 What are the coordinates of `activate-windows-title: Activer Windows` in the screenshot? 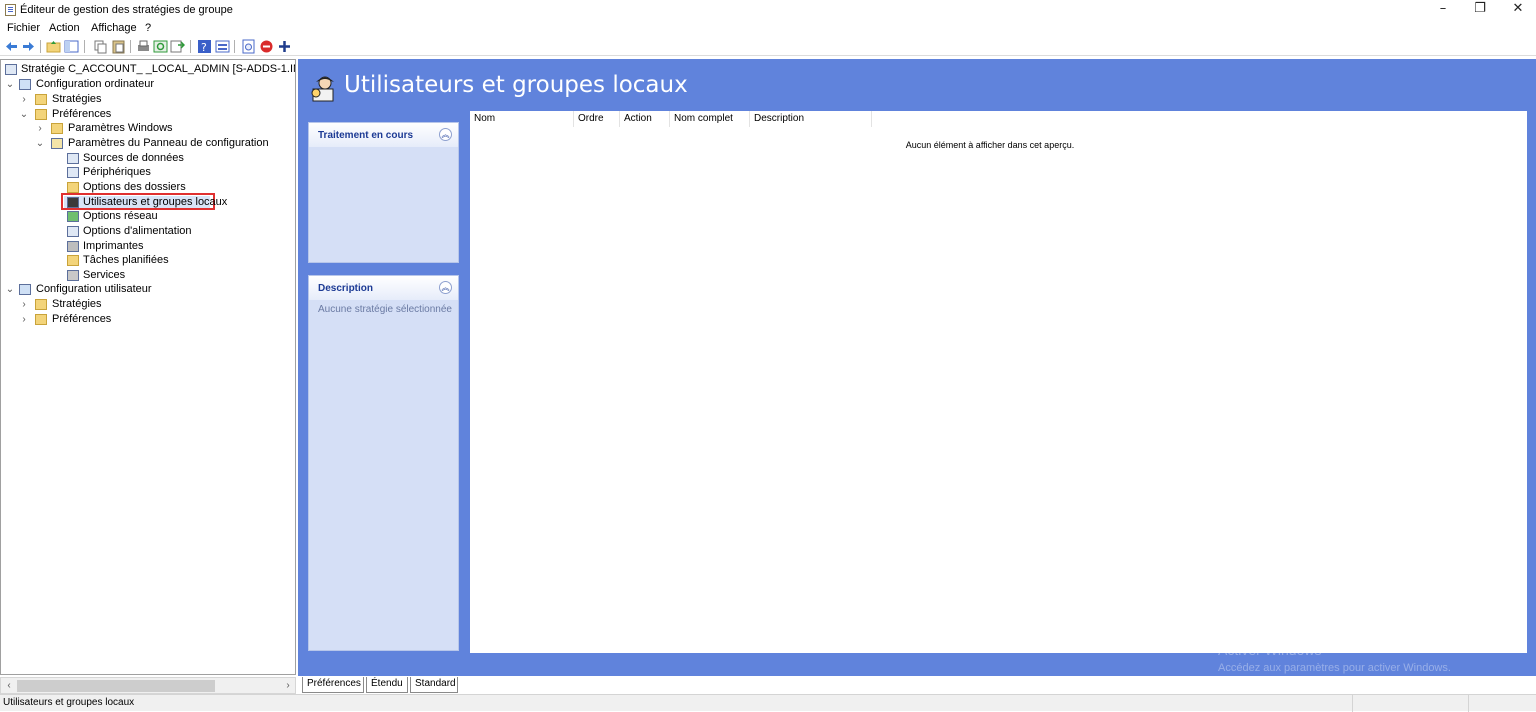 It's located at (1270, 650).